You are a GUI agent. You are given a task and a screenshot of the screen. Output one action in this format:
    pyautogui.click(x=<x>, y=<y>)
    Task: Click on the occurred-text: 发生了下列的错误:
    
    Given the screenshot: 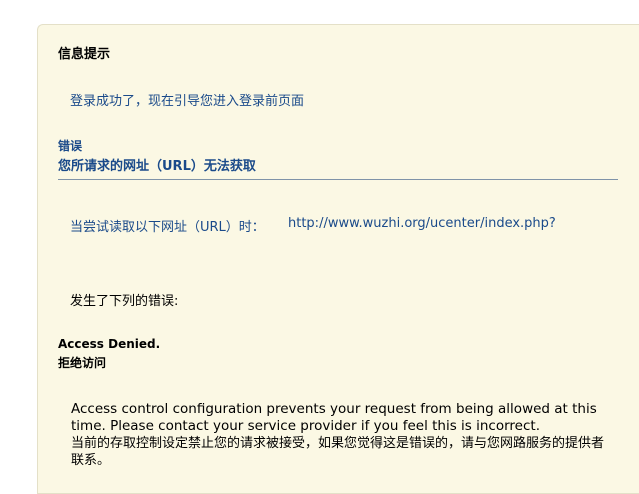 What is the action you would take?
    pyautogui.click(x=124, y=301)
    